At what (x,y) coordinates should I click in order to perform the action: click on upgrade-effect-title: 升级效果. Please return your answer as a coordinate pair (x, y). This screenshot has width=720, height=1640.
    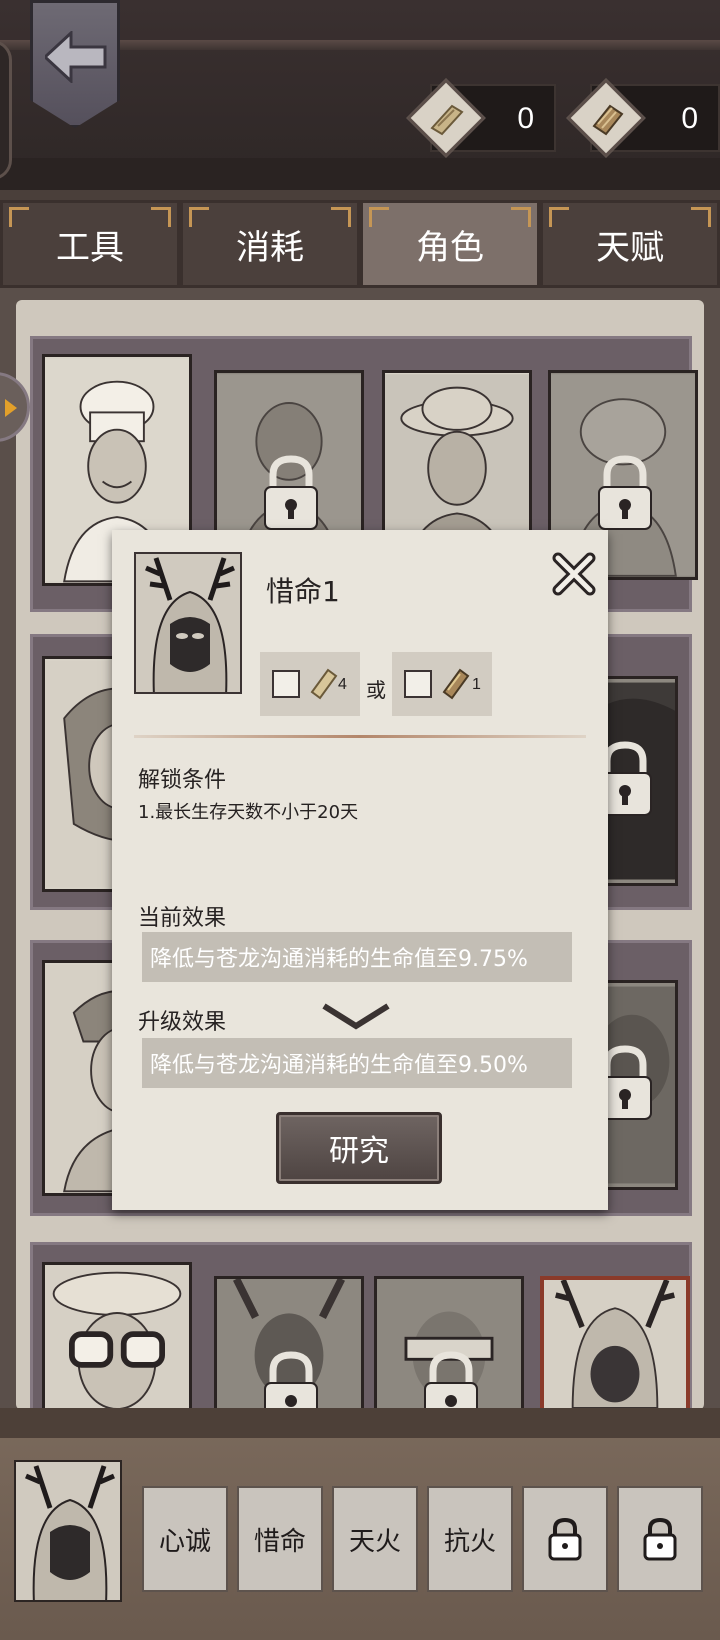
    Looking at the image, I should click on (182, 1022).